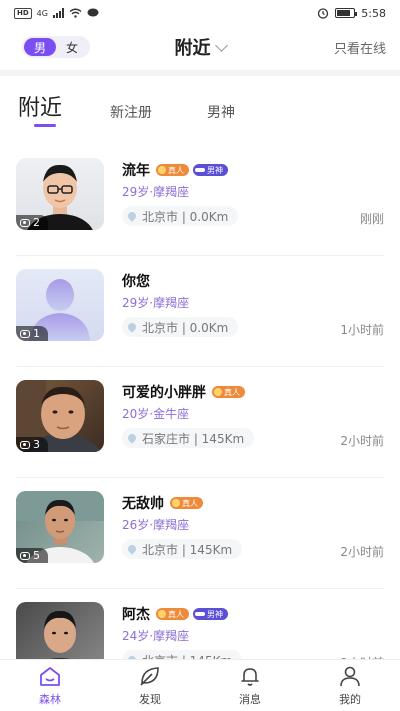  I want to click on nav-label: 消息, so click(250, 699).